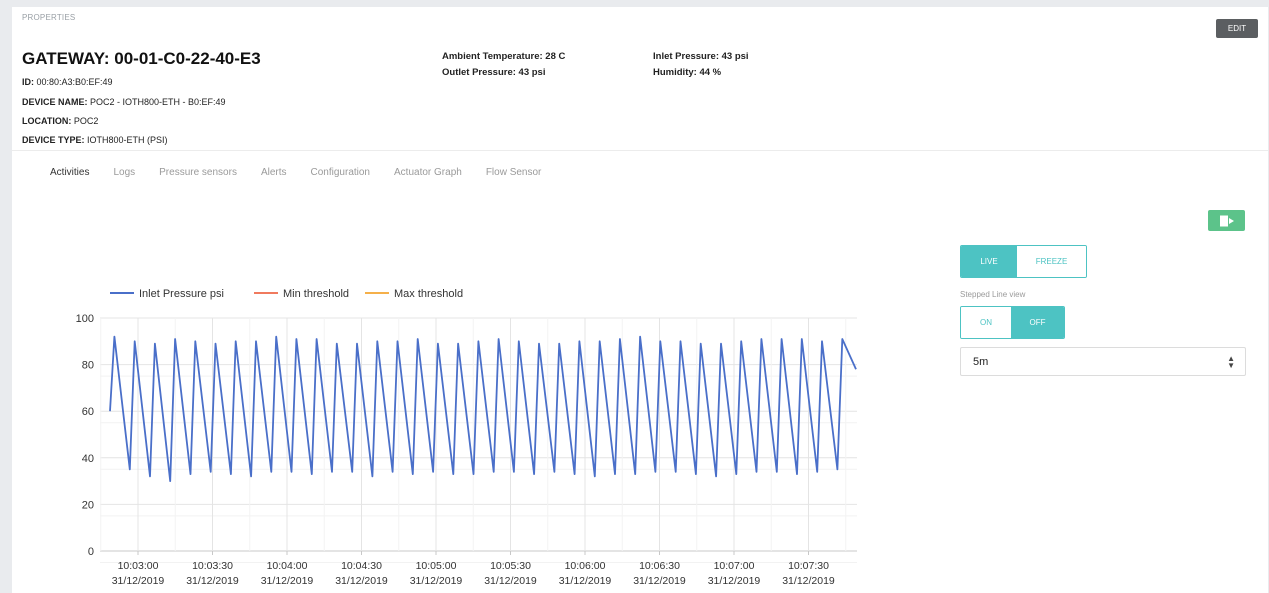 This screenshot has width=1269, height=593. What do you see at coordinates (85, 319) in the screenshot?
I see `y-tick-label: 100` at bounding box center [85, 319].